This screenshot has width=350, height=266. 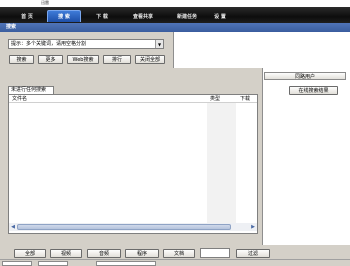 I want to click on more-button: 更多, so click(x=50, y=59).